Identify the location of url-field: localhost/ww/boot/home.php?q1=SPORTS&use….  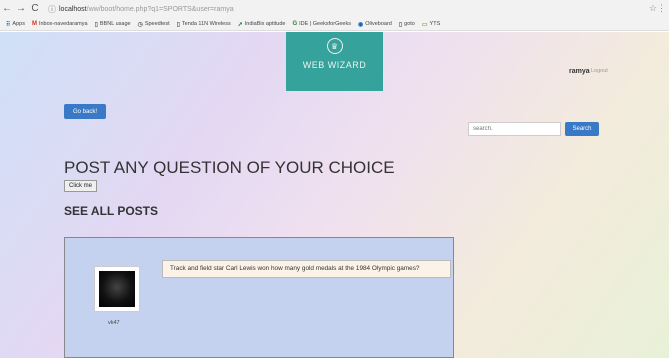
(146, 9).